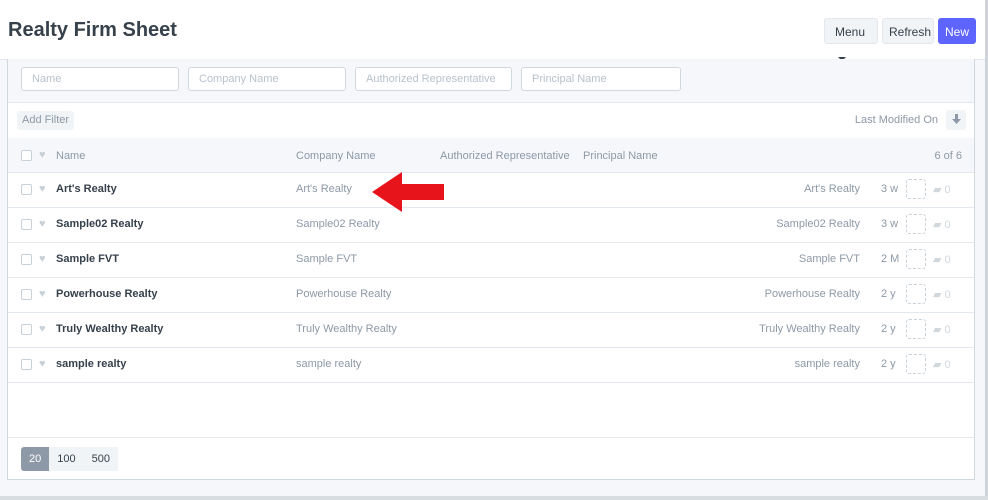 This screenshot has height=500, width=988. I want to click on row-title: Truly Wealthy Realty, so click(109, 329).